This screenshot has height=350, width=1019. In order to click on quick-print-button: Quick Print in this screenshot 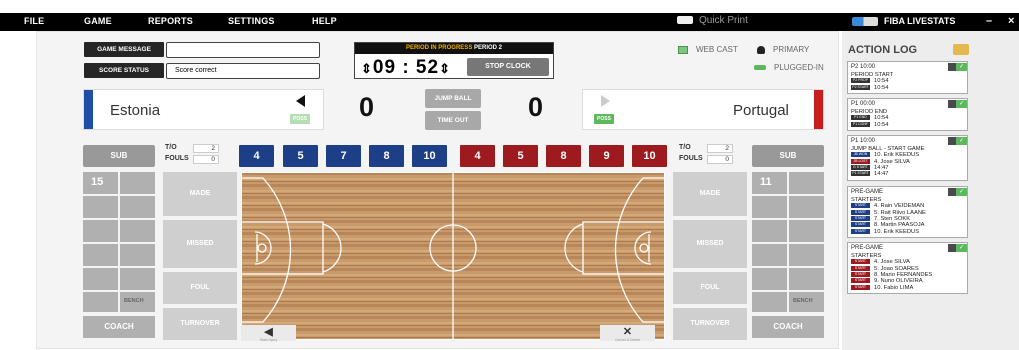, I will do `click(712, 20)`.